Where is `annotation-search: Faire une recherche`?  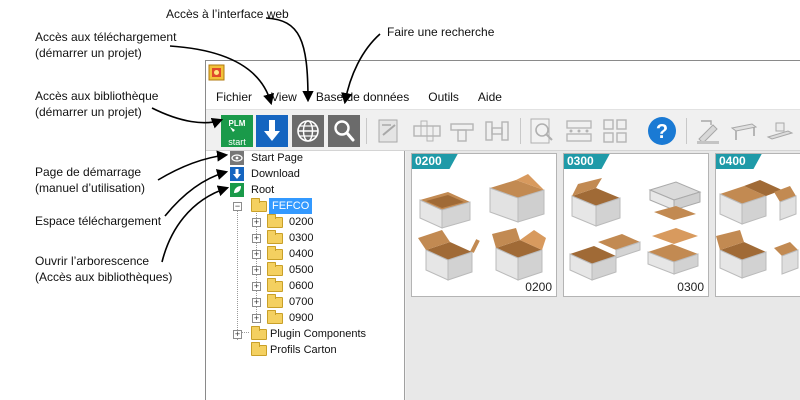 annotation-search: Faire une recherche is located at coordinates (441, 32).